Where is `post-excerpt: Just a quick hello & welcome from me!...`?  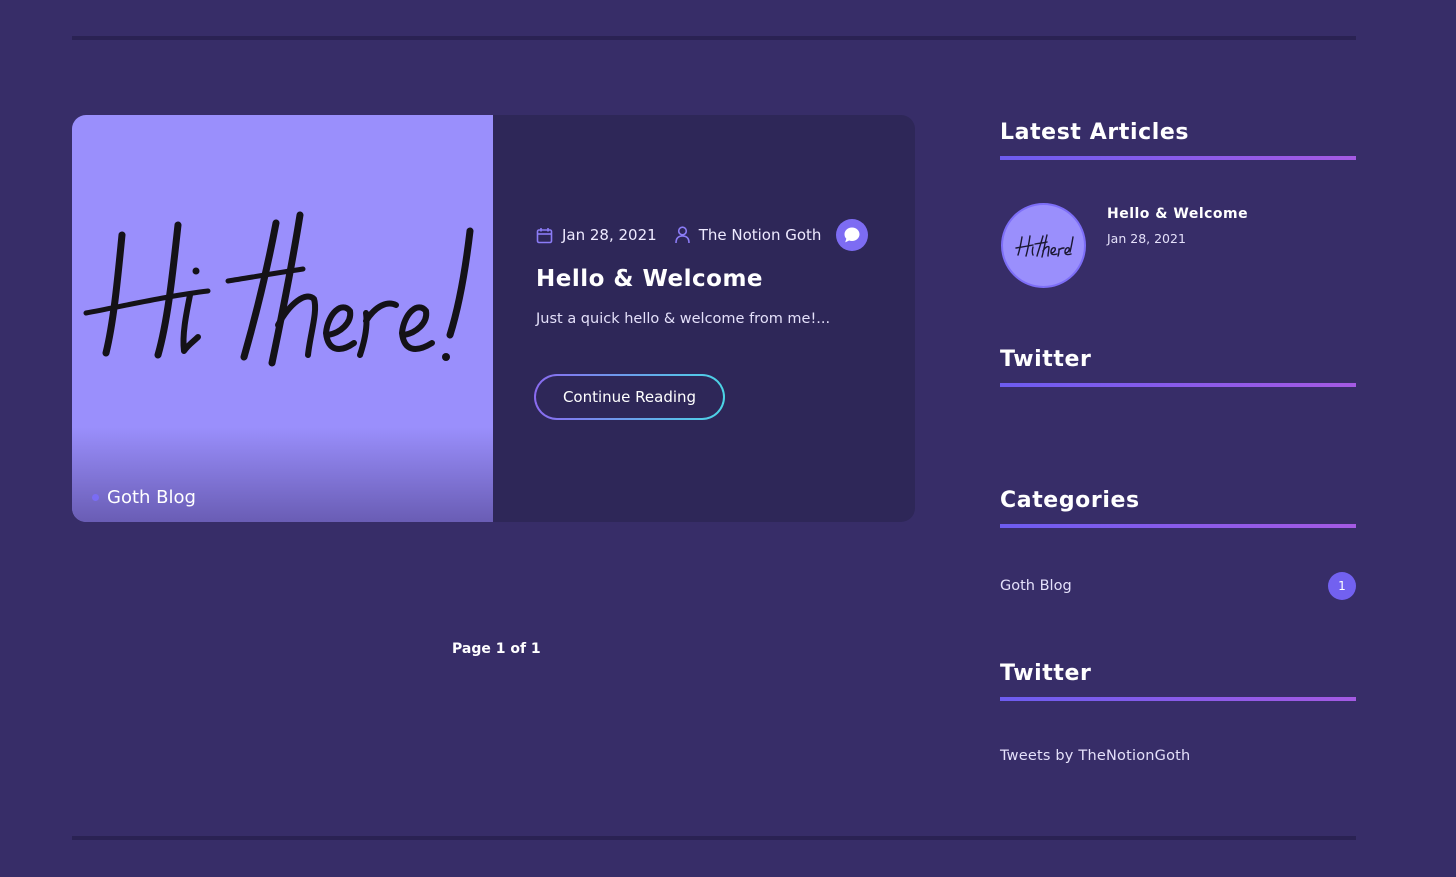 post-excerpt: Just a quick hello & welcome from me!... is located at coordinates (683, 319).